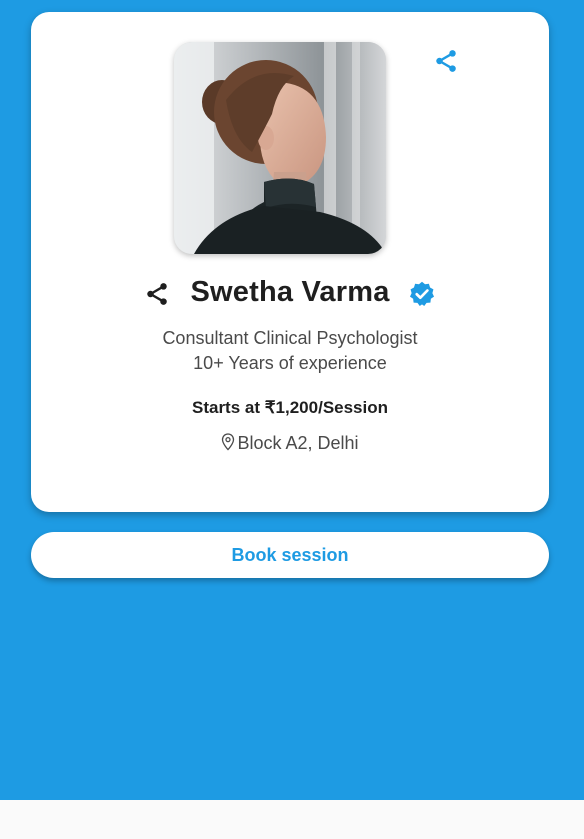 This screenshot has height=839, width=584. I want to click on profile-name: Swetha Varma, so click(290, 292).